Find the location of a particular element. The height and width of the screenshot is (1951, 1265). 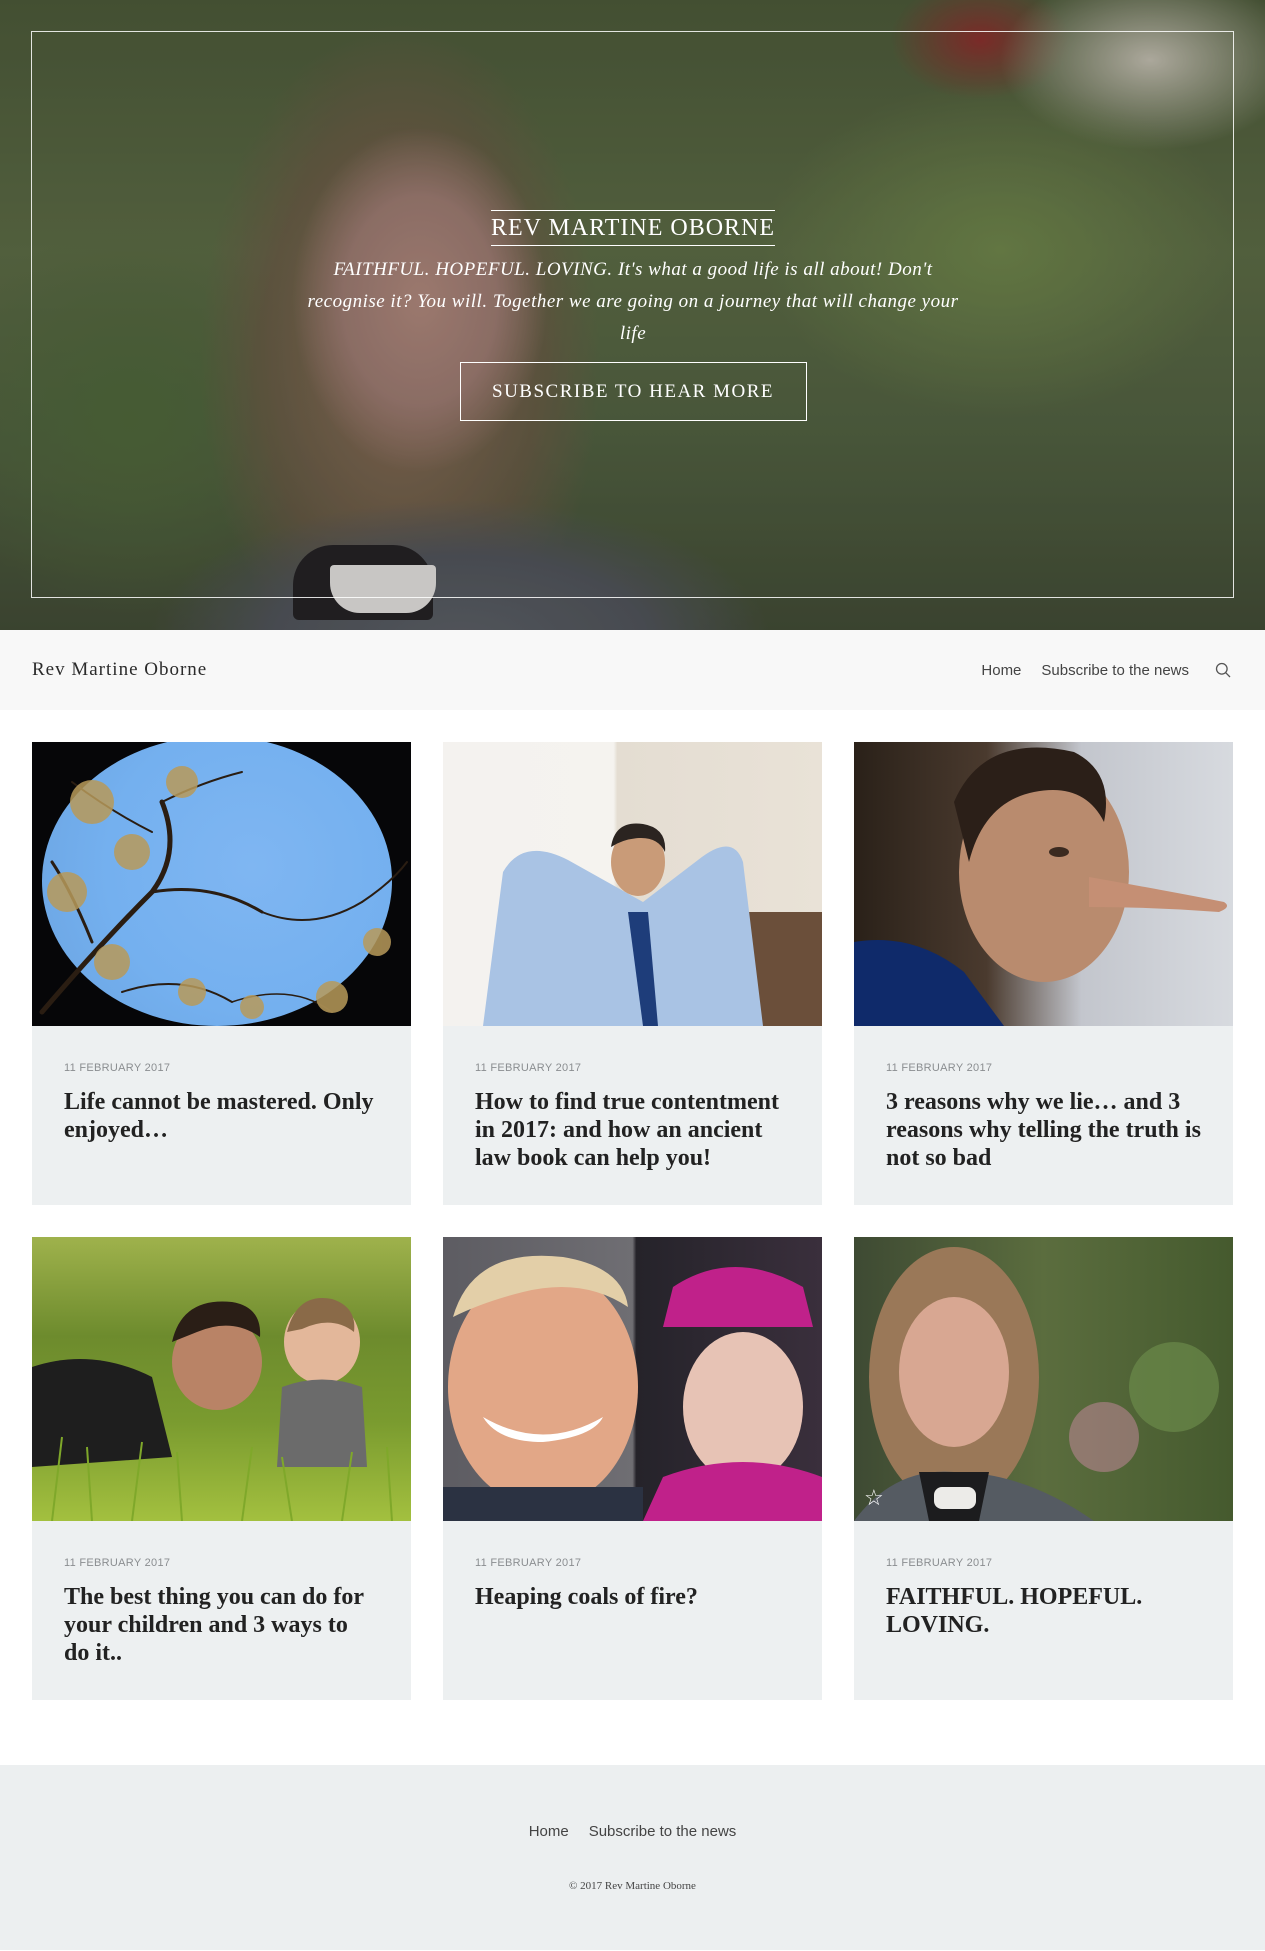

post-image-politician-queen is located at coordinates (632, 1379).